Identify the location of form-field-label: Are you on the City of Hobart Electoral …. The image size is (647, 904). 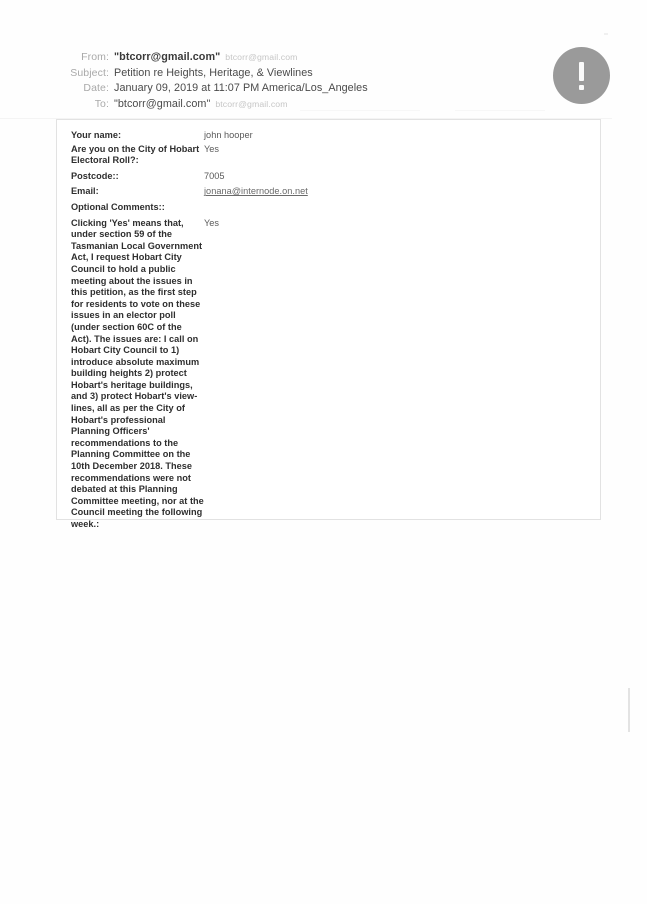
(135, 154).